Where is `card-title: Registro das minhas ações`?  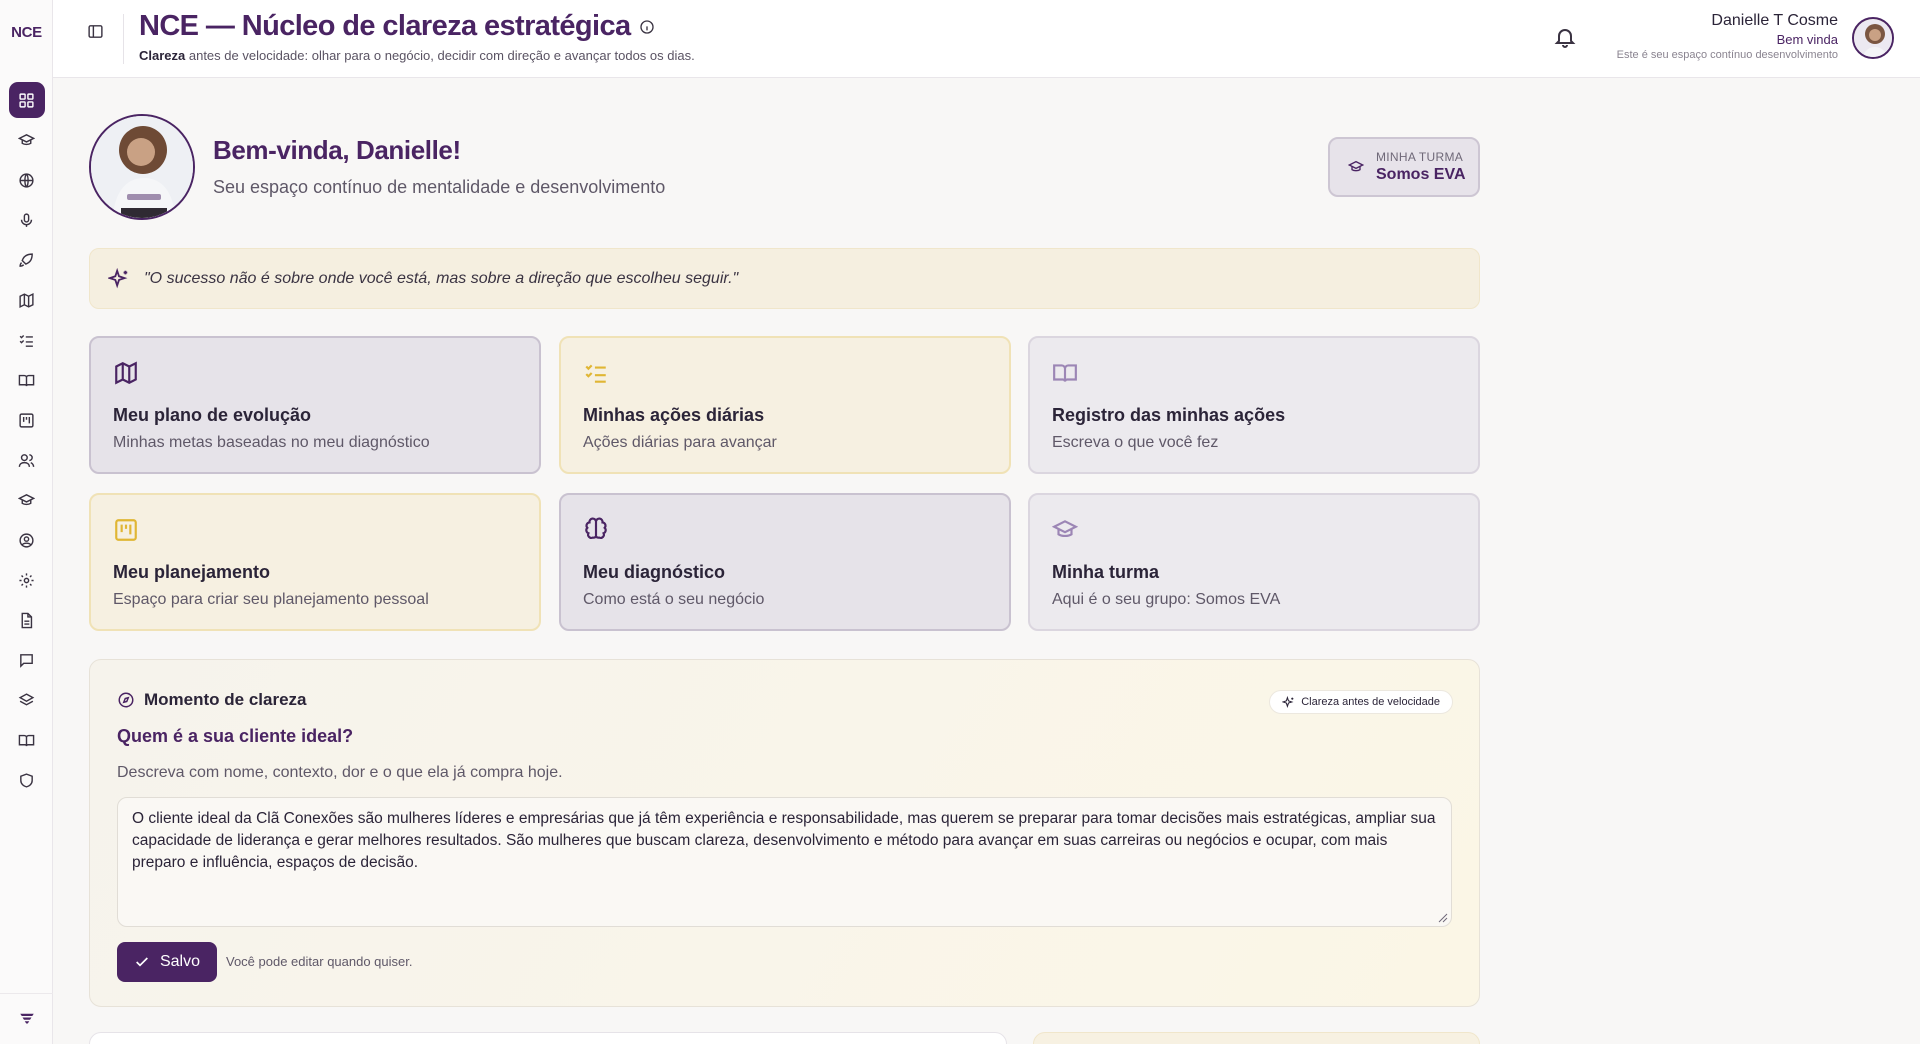 card-title: Registro das minhas ações is located at coordinates (1169, 415).